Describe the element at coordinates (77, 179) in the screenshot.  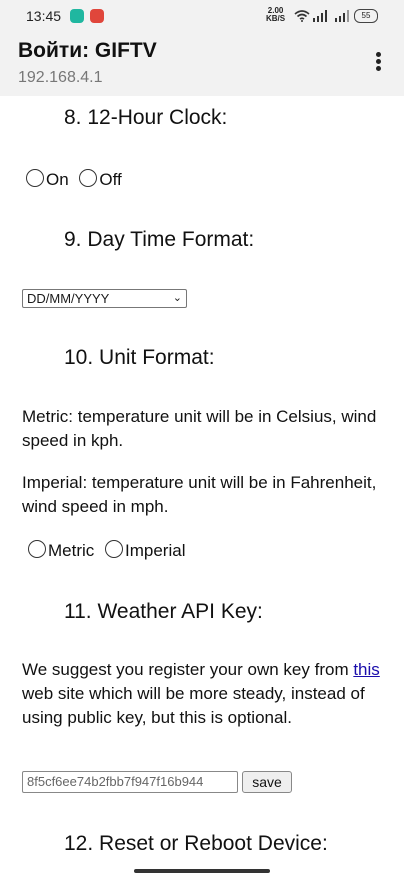
I see `clock-radio-group: On Off` at that location.